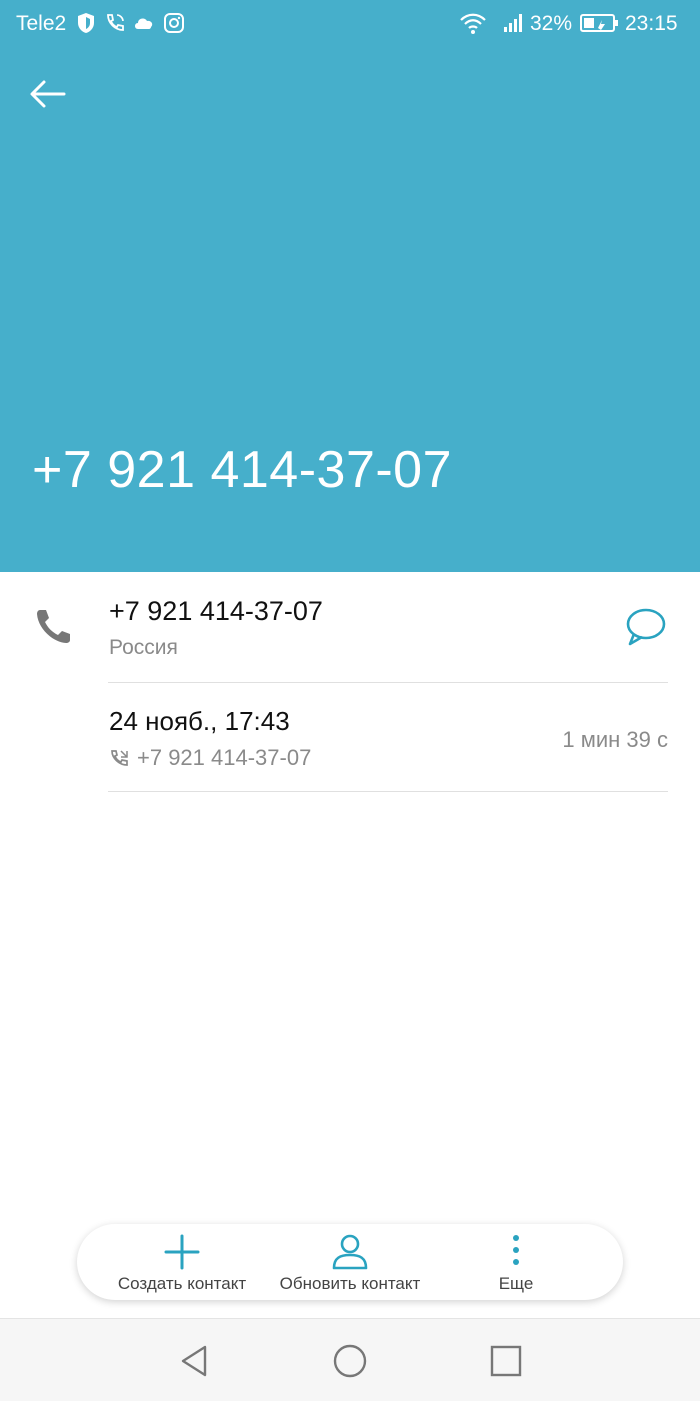  Describe the element at coordinates (646, 628) in the screenshot. I see `message-icon` at that location.